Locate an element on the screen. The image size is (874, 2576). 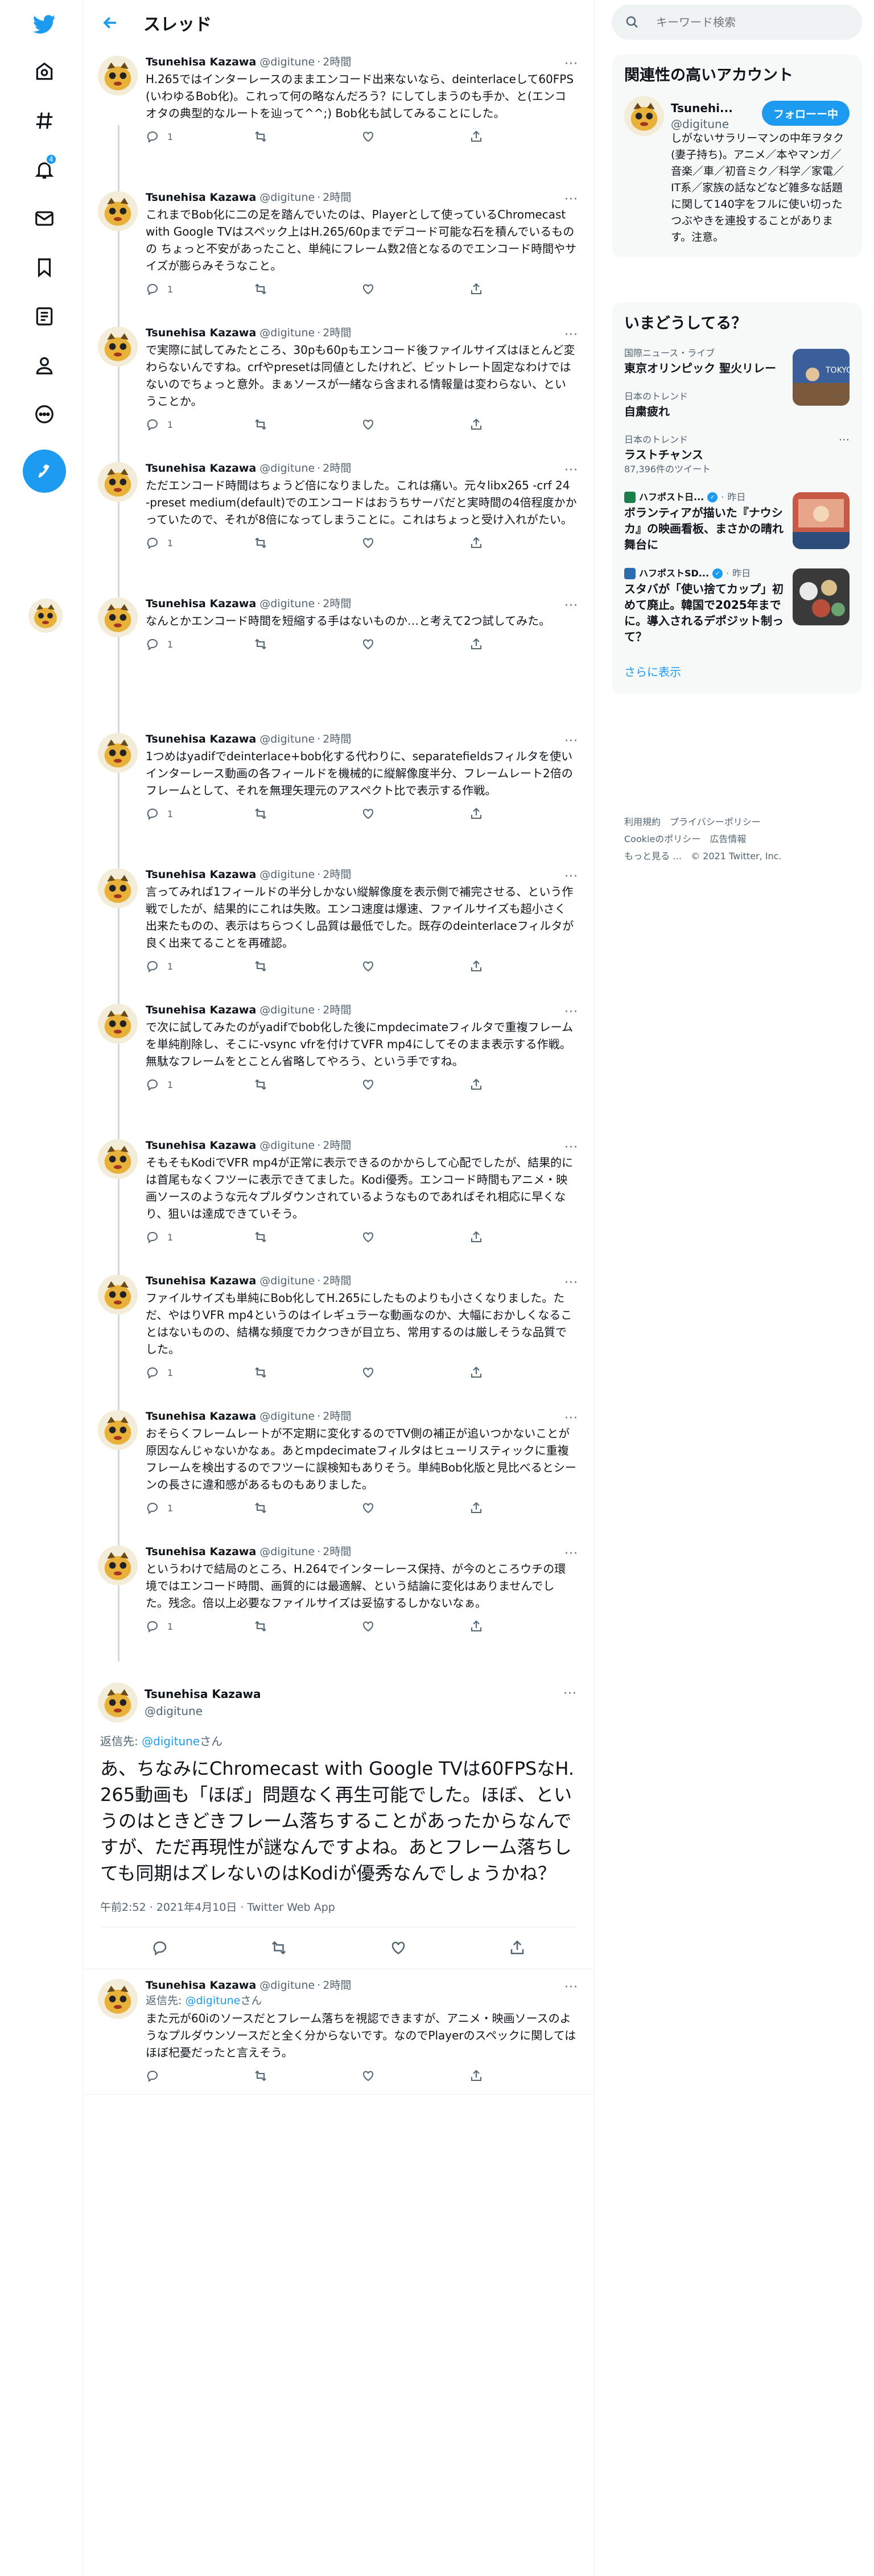
trend-item: 日本のトレンド ラストチャンス 87,396件のツイート ··· is located at coordinates (737, 455).